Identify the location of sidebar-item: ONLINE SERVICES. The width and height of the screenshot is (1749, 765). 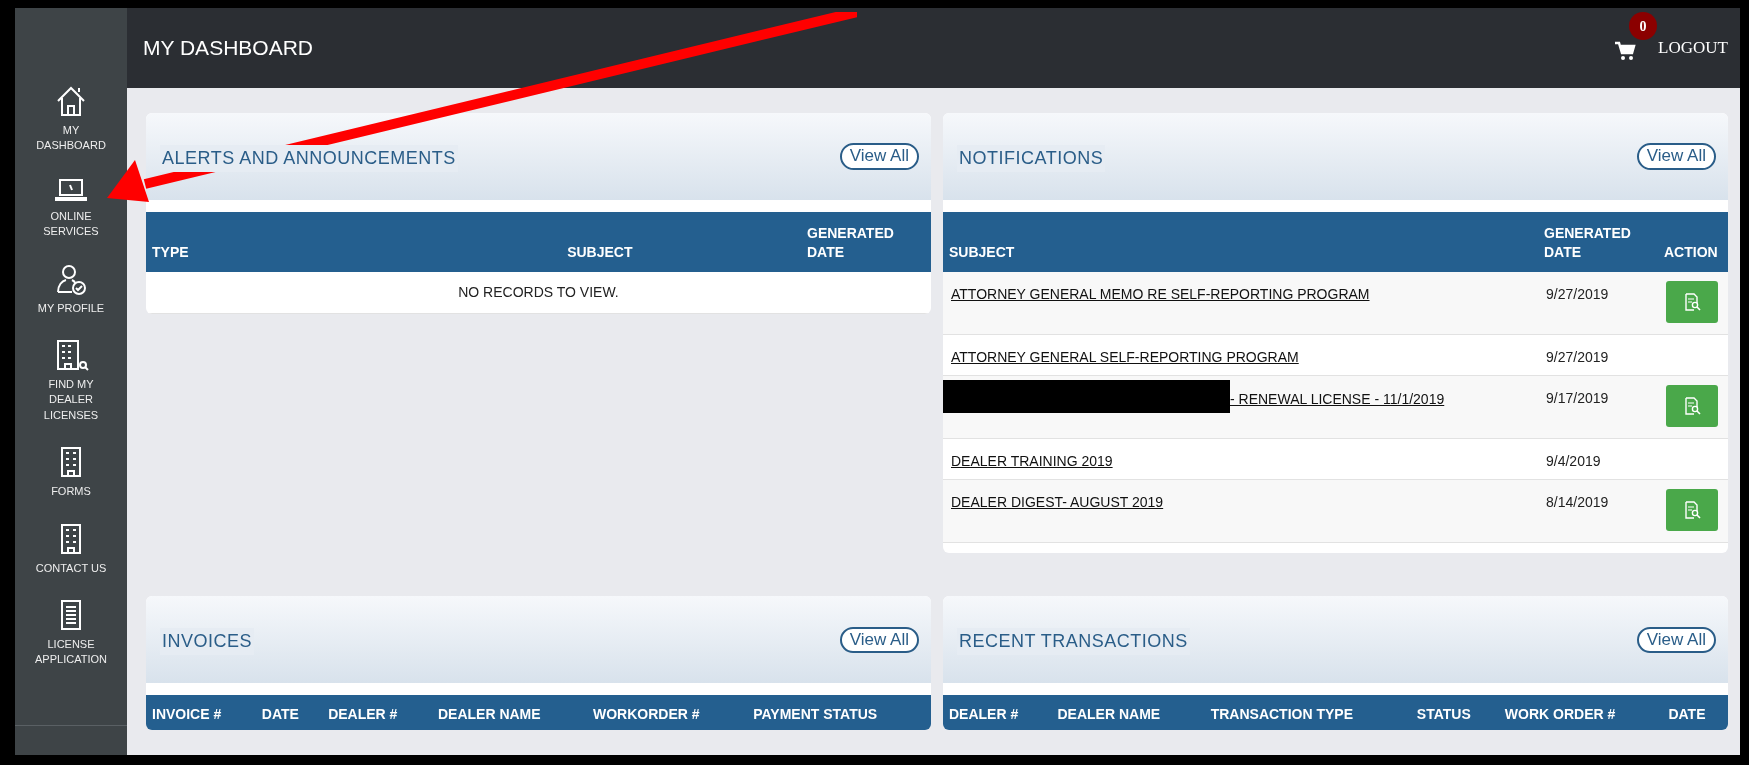
(71, 207).